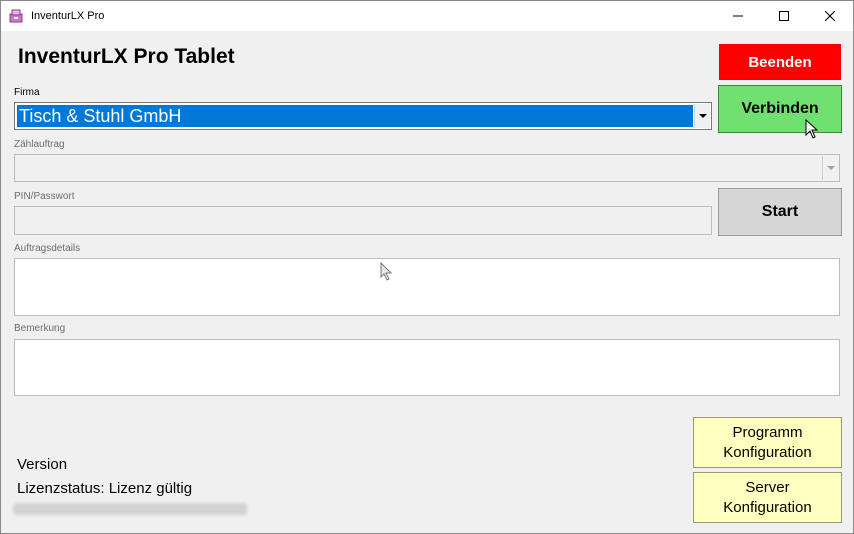  I want to click on programm-konfiguration-button: Programm Konfiguration, so click(767, 442).